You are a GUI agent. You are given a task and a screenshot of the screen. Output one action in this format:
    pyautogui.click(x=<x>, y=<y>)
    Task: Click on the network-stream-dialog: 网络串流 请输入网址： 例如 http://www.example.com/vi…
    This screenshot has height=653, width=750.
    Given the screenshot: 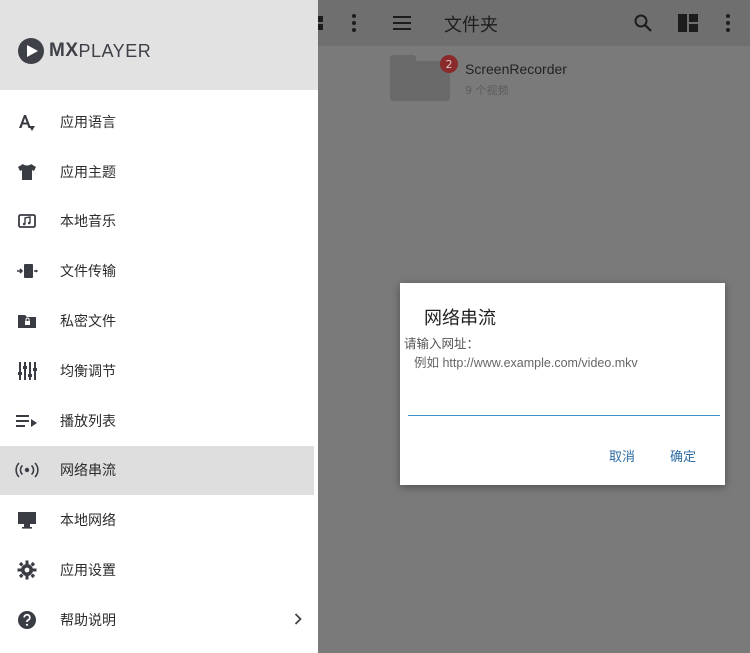 What is the action you would take?
    pyautogui.click(x=562, y=384)
    